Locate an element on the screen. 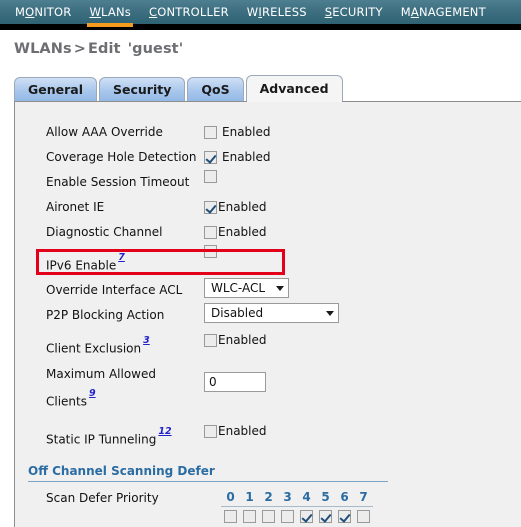 The width and height of the screenshot is (521, 527). footnote-link-ipv6-enable: 7 is located at coordinates (120, 257).